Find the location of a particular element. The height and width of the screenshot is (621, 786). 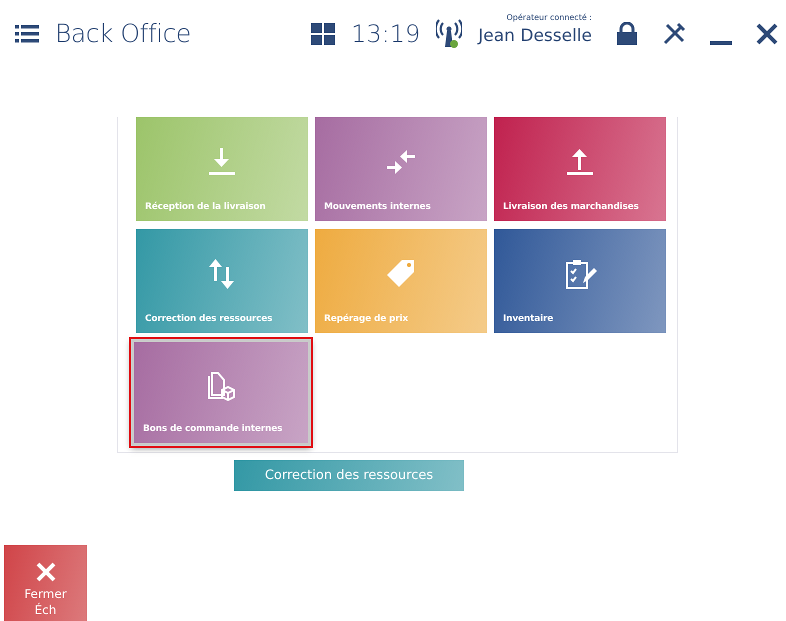

menu-tile: Inventaire is located at coordinates (580, 281).